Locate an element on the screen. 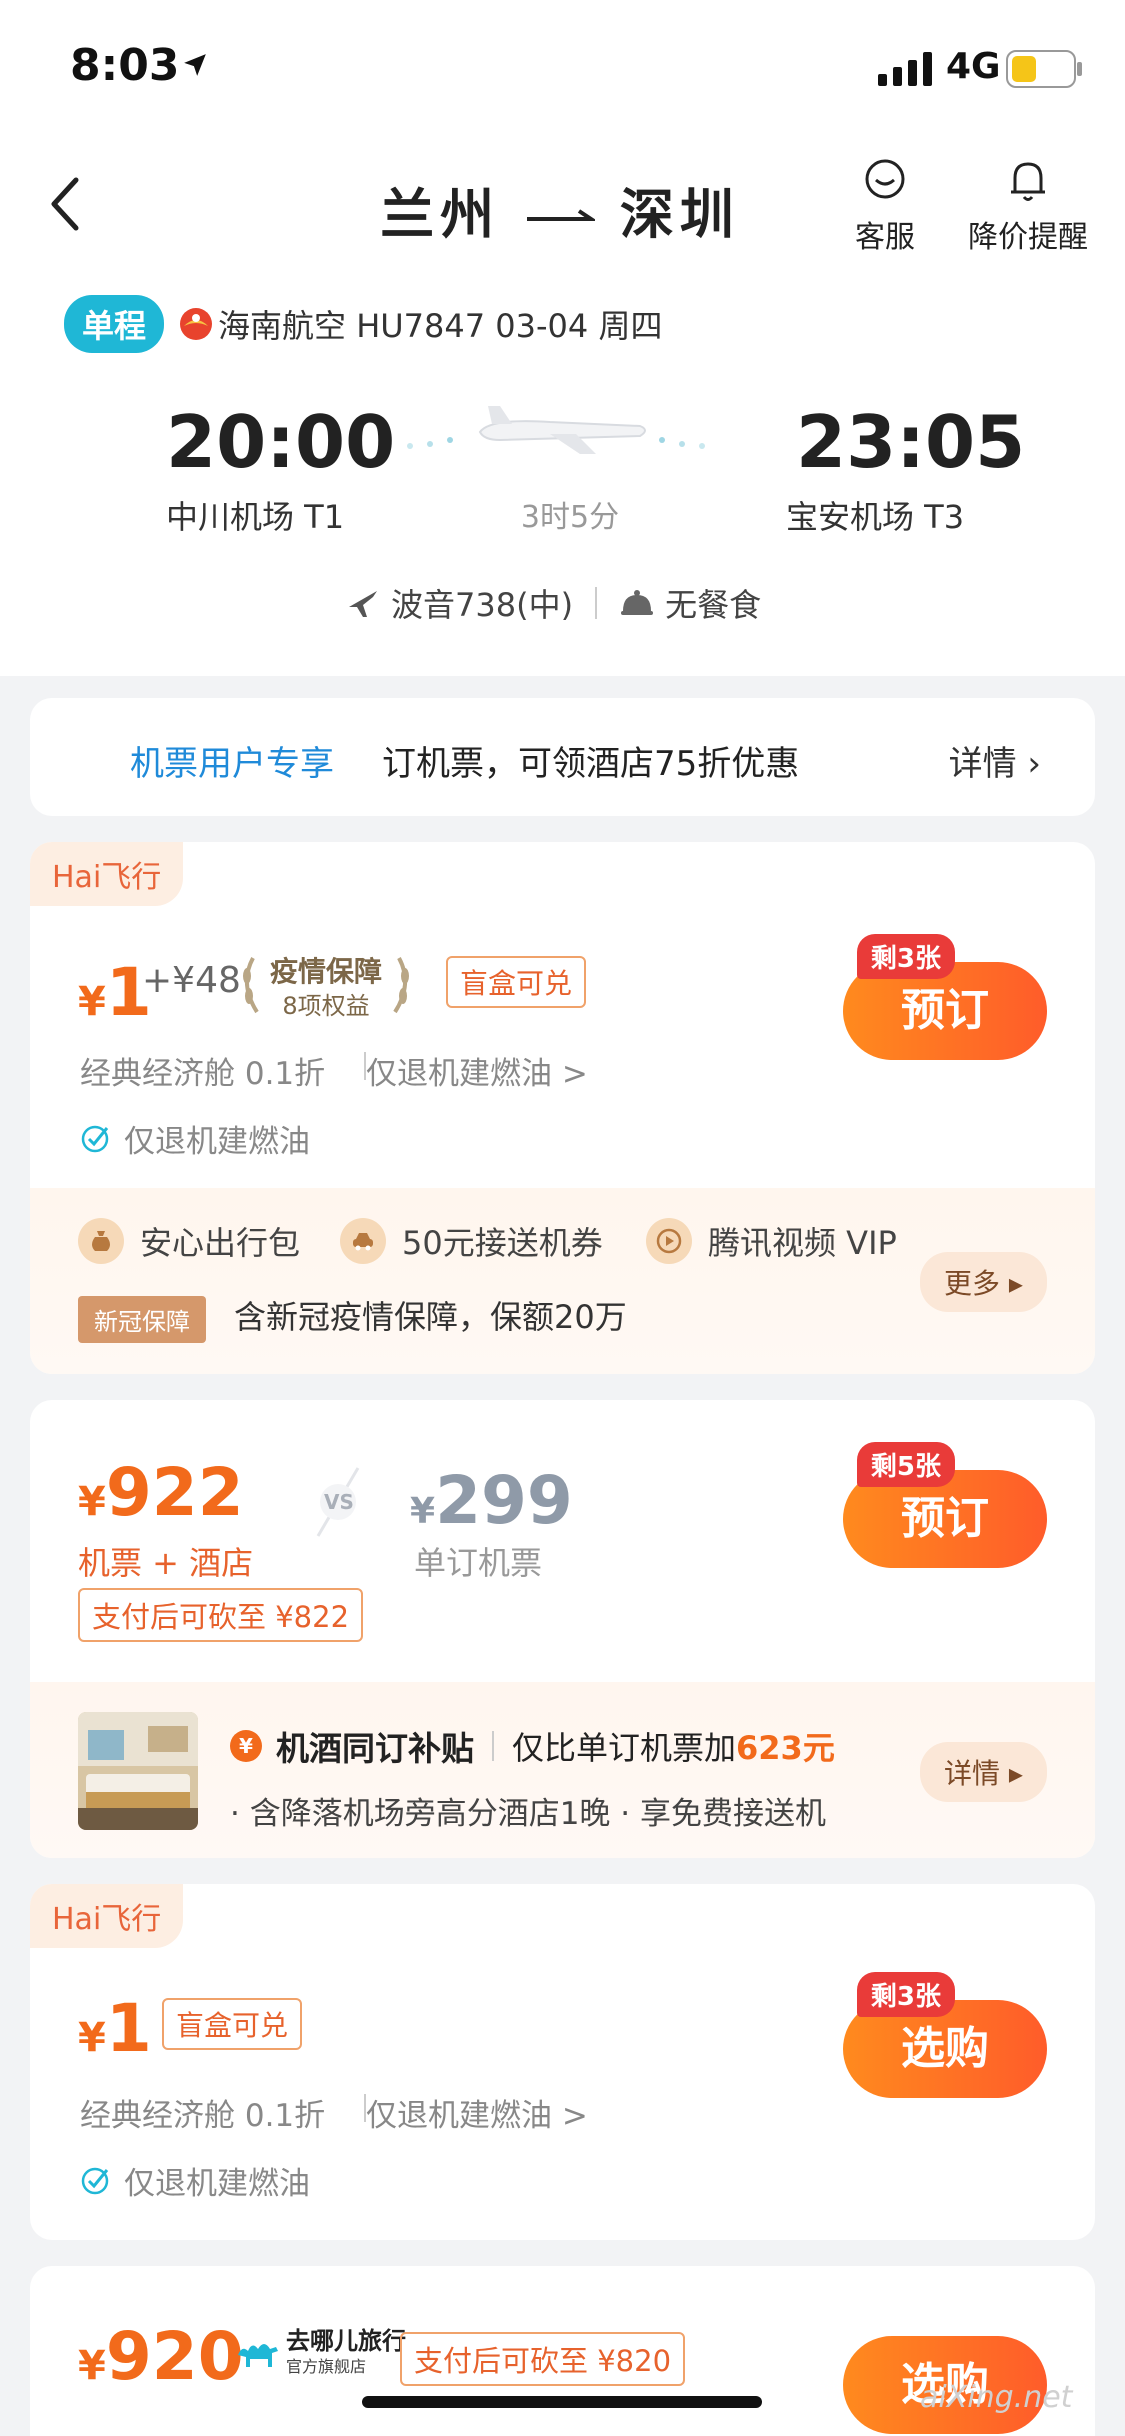  price-alert-button: 降价提醒 is located at coordinates (1028, 206).